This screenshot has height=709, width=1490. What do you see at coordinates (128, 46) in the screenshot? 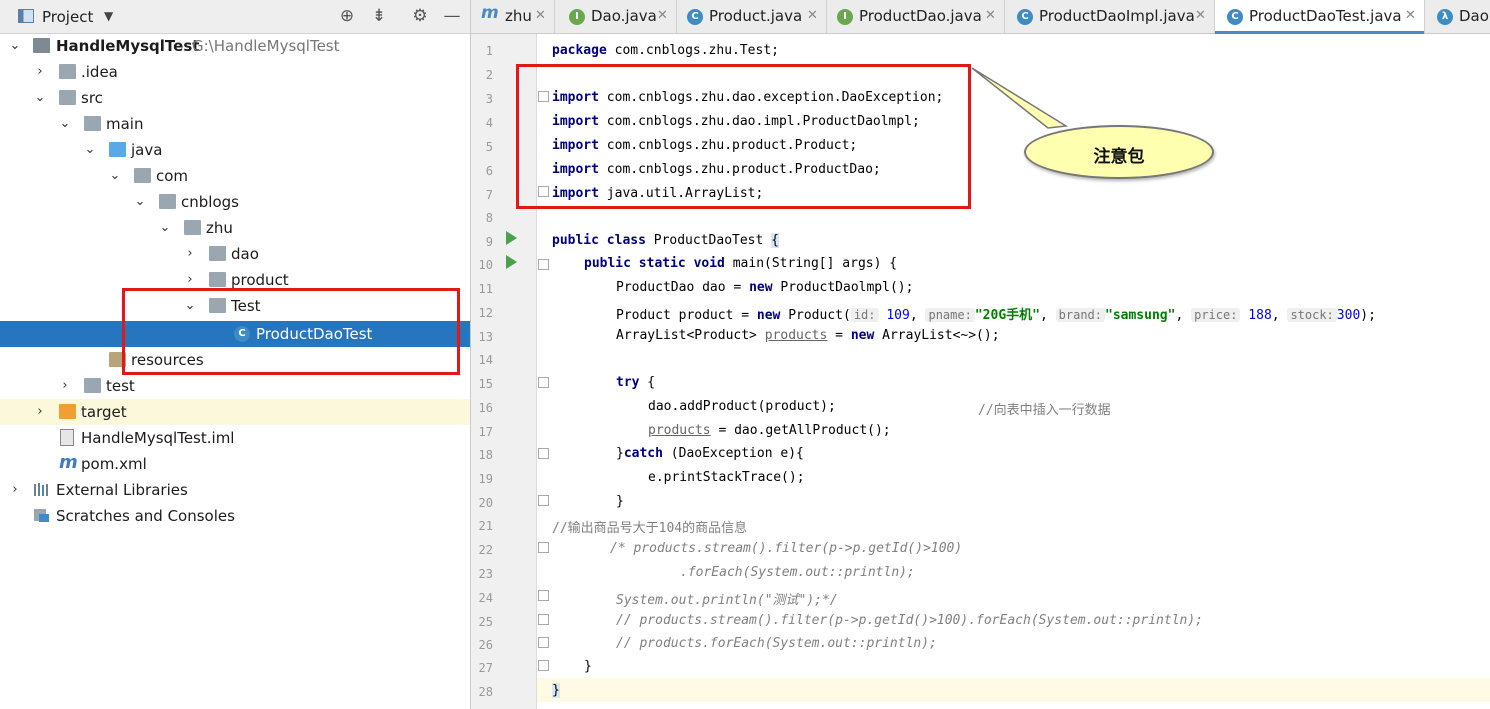
I see `tree-item-label: HandleMysqlTest` at bounding box center [128, 46].